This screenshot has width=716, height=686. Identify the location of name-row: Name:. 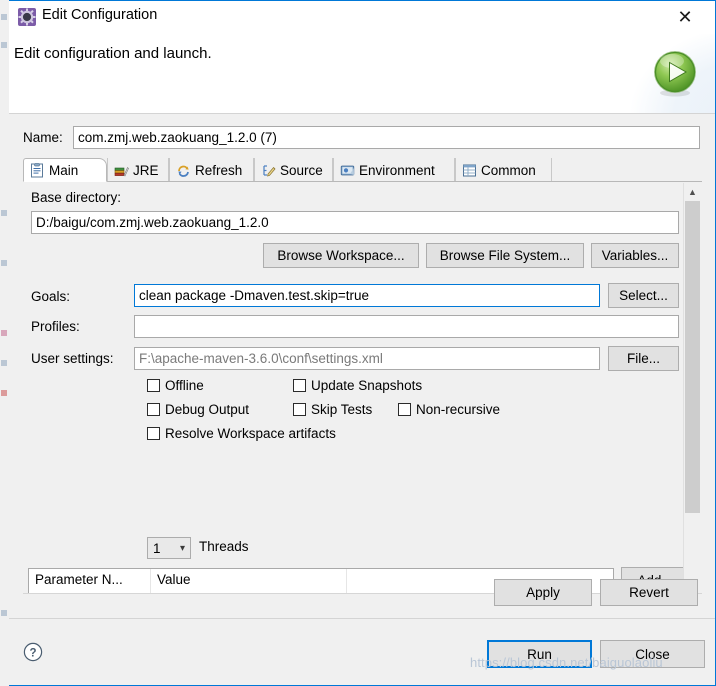
(362, 138).